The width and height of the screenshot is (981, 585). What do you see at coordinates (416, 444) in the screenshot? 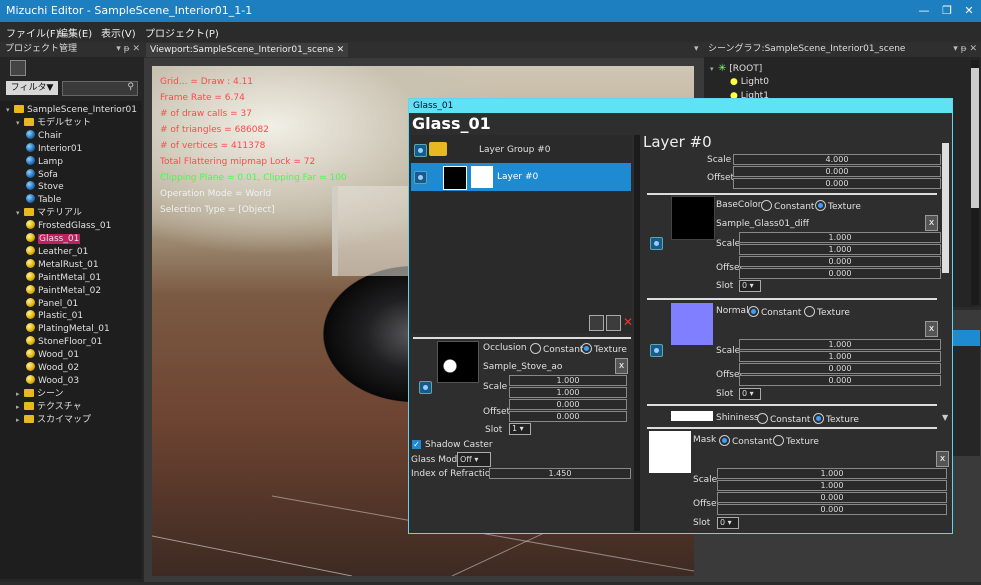
I see `shadow-caster-checkbox: ✓` at bounding box center [416, 444].